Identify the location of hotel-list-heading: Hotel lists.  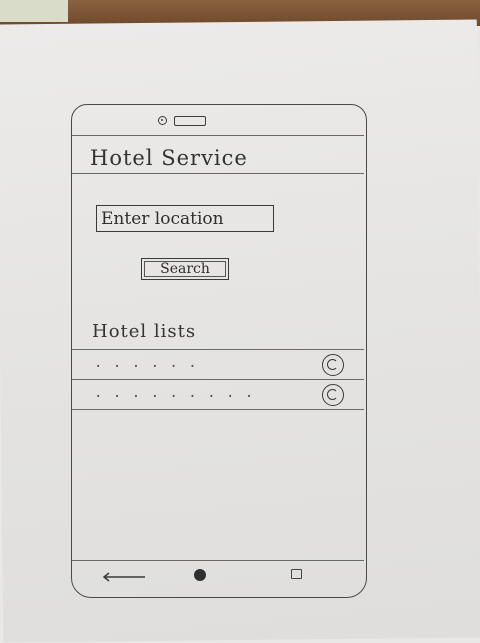
(144, 331).